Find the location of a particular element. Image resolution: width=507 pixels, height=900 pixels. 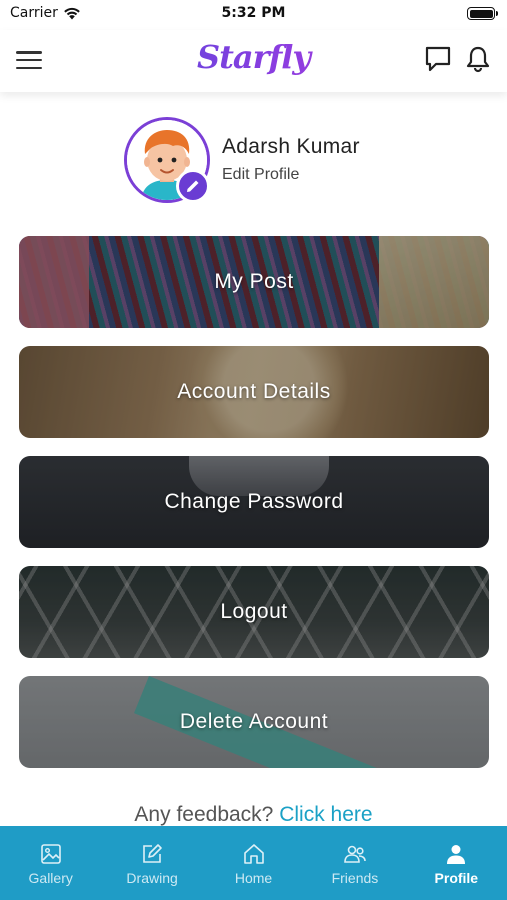

app-header: Starfly is located at coordinates (253, 61).